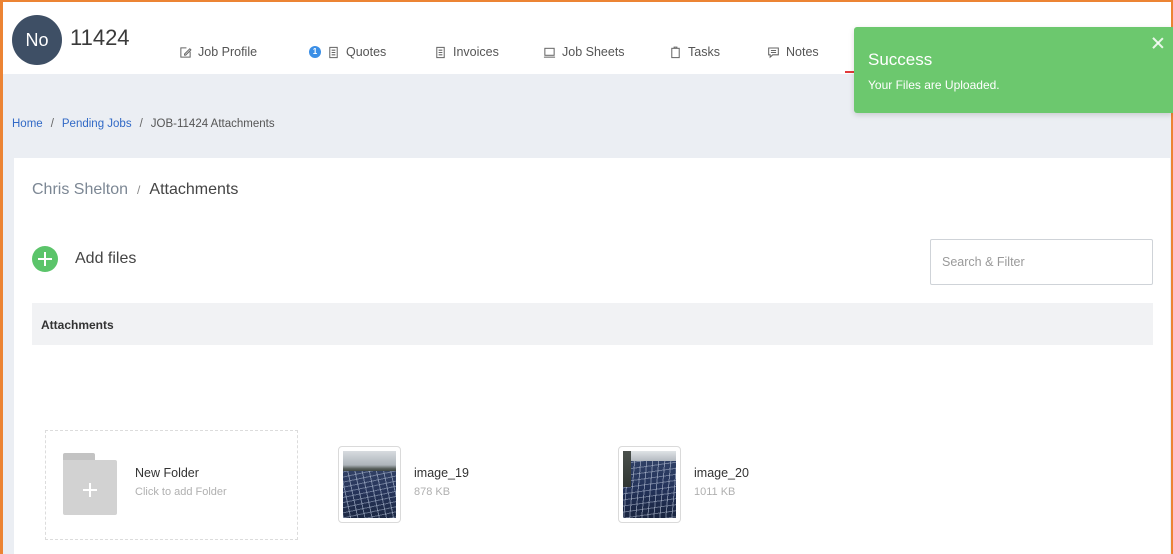  Describe the element at coordinates (592, 324) in the screenshot. I see `attachments-section-header: Attachments` at that location.